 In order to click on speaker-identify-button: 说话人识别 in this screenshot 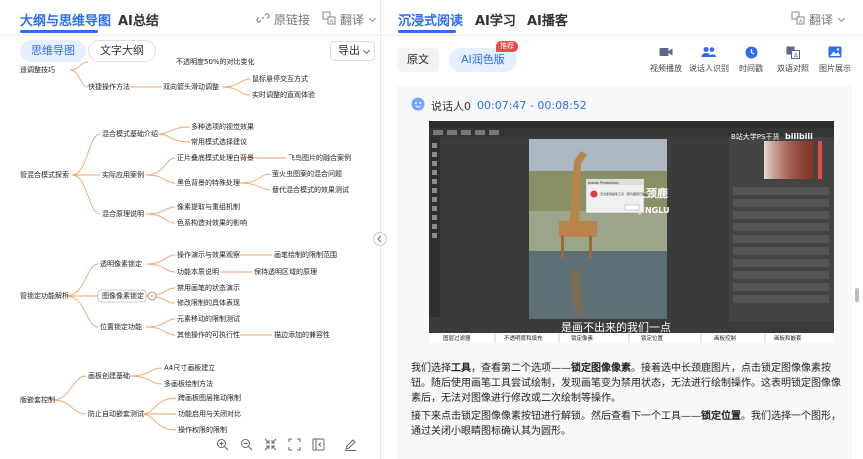, I will do `click(709, 60)`.